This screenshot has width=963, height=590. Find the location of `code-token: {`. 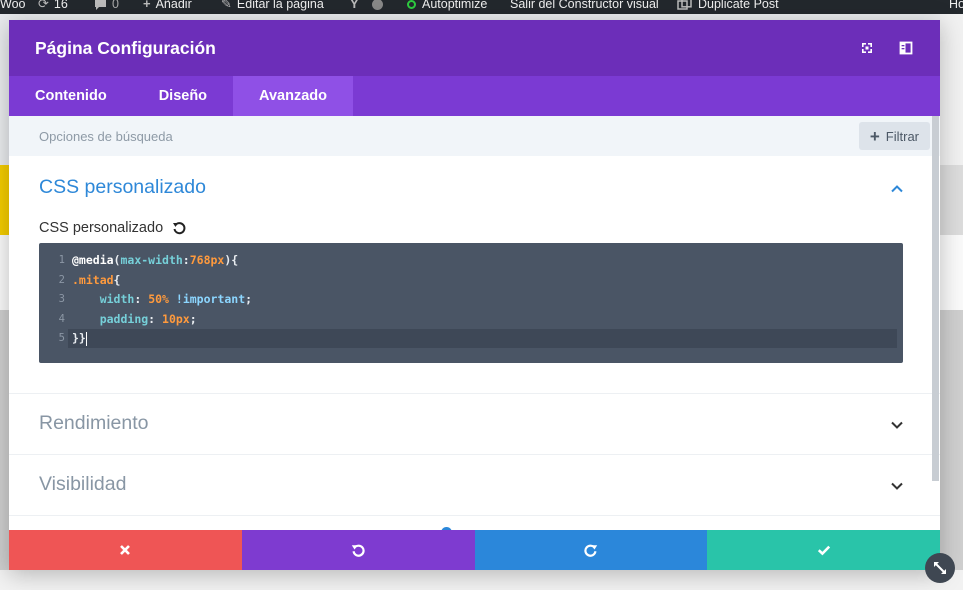

code-token: { is located at coordinates (117, 280).